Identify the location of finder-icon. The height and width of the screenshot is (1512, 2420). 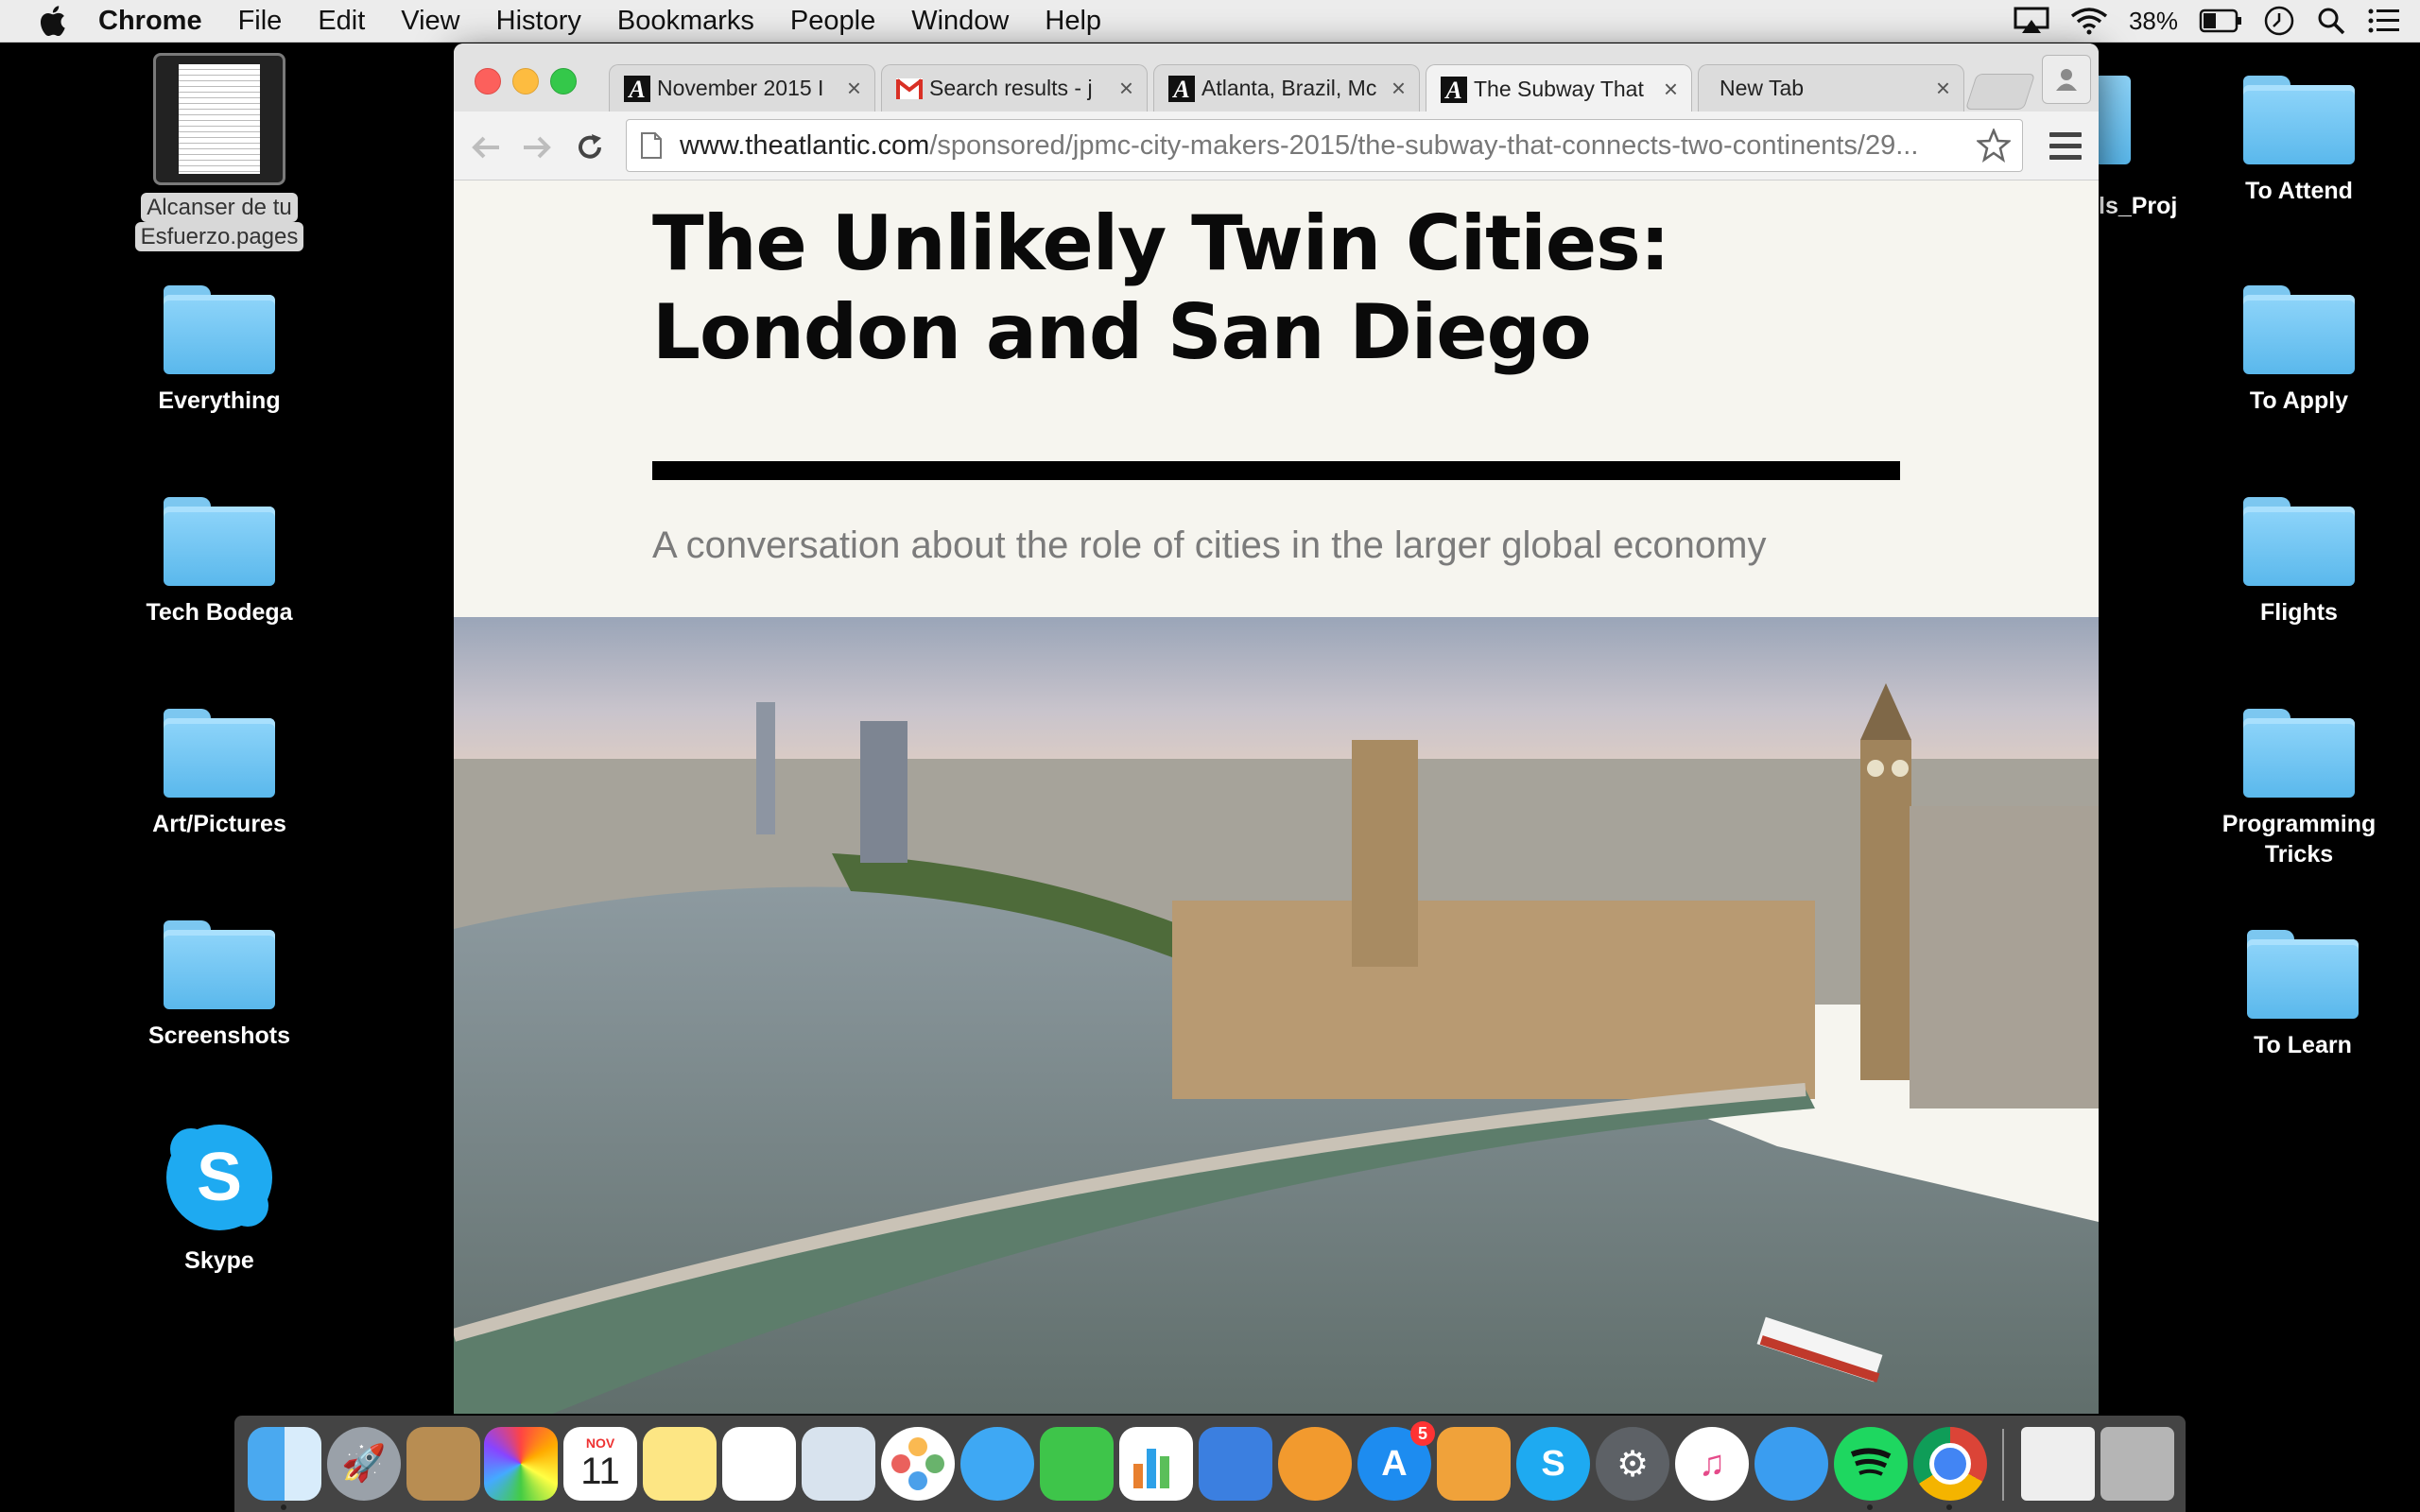
(284, 1464).